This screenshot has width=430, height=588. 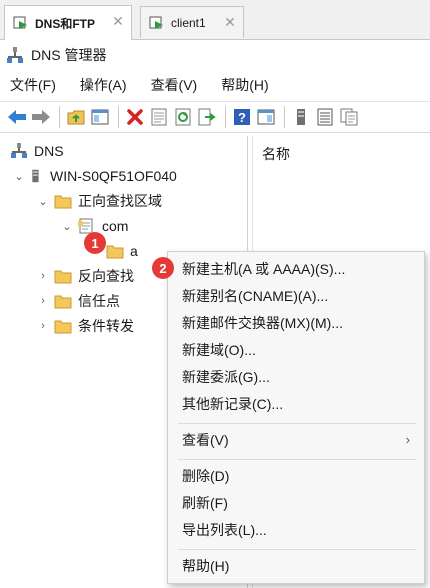 I want to click on tab-client1: client1 ✕, so click(x=192, y=22).